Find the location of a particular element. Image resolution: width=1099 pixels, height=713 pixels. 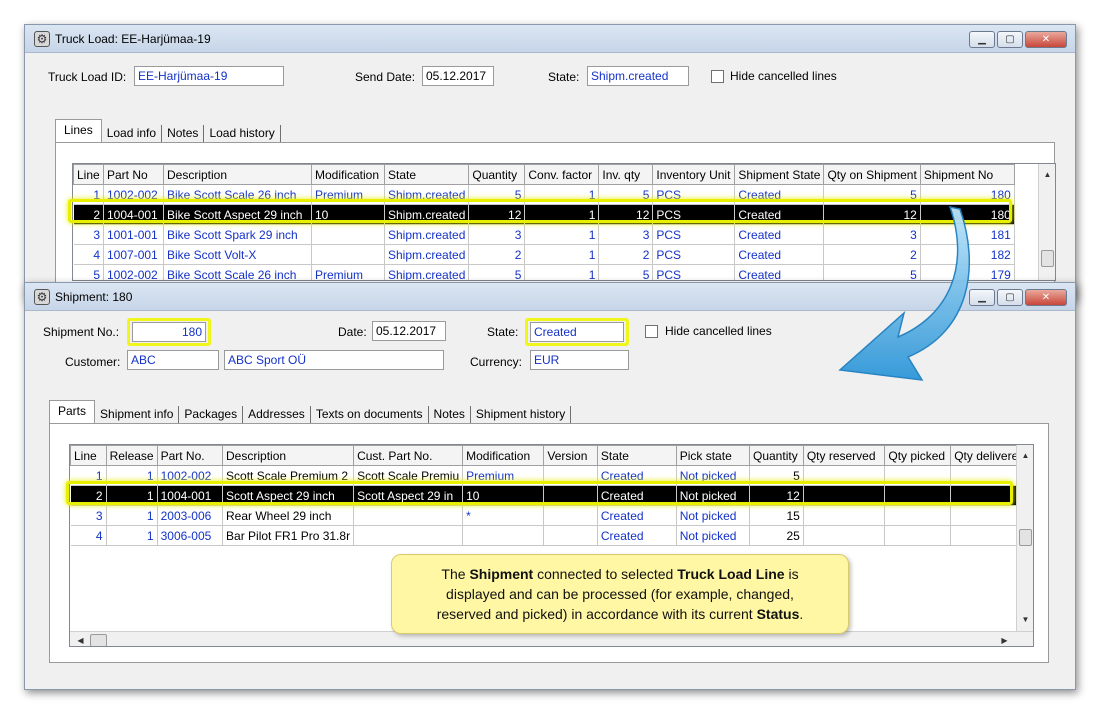

col-inv-qty: Inv. qty is located at coordinates (626, 174).